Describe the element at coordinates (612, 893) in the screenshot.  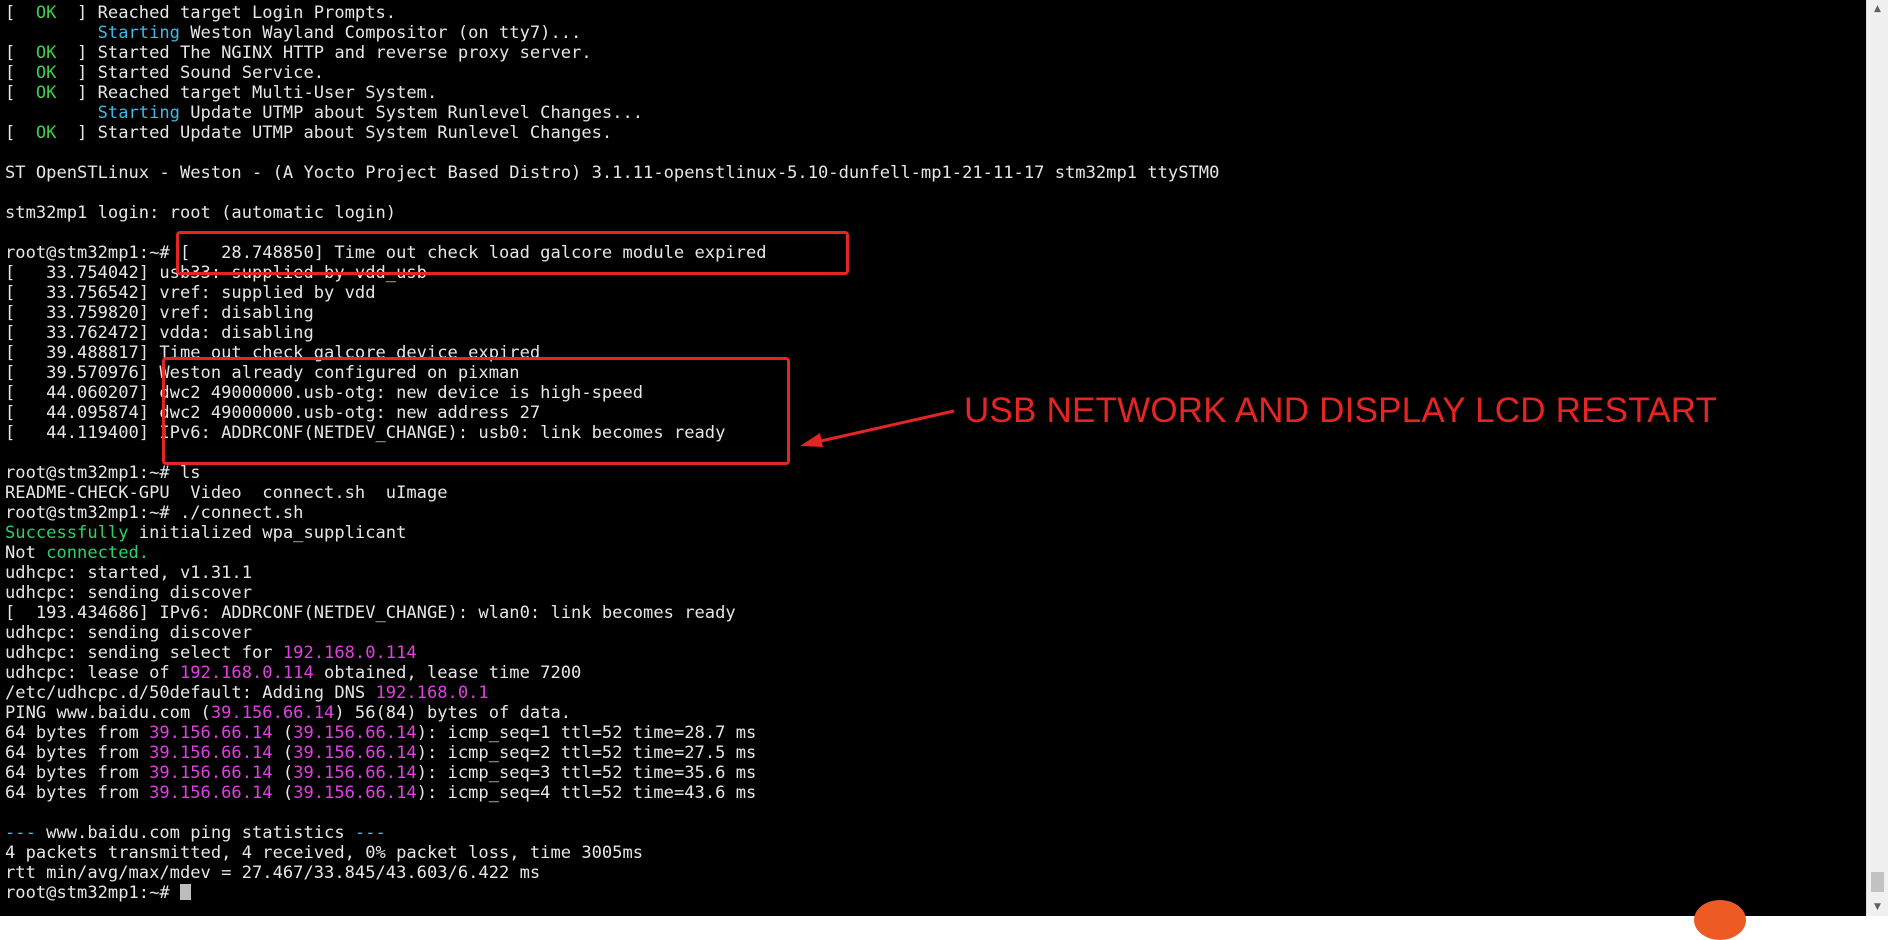
I see `terminal-line: root@stm32mp1:~#` at that location.